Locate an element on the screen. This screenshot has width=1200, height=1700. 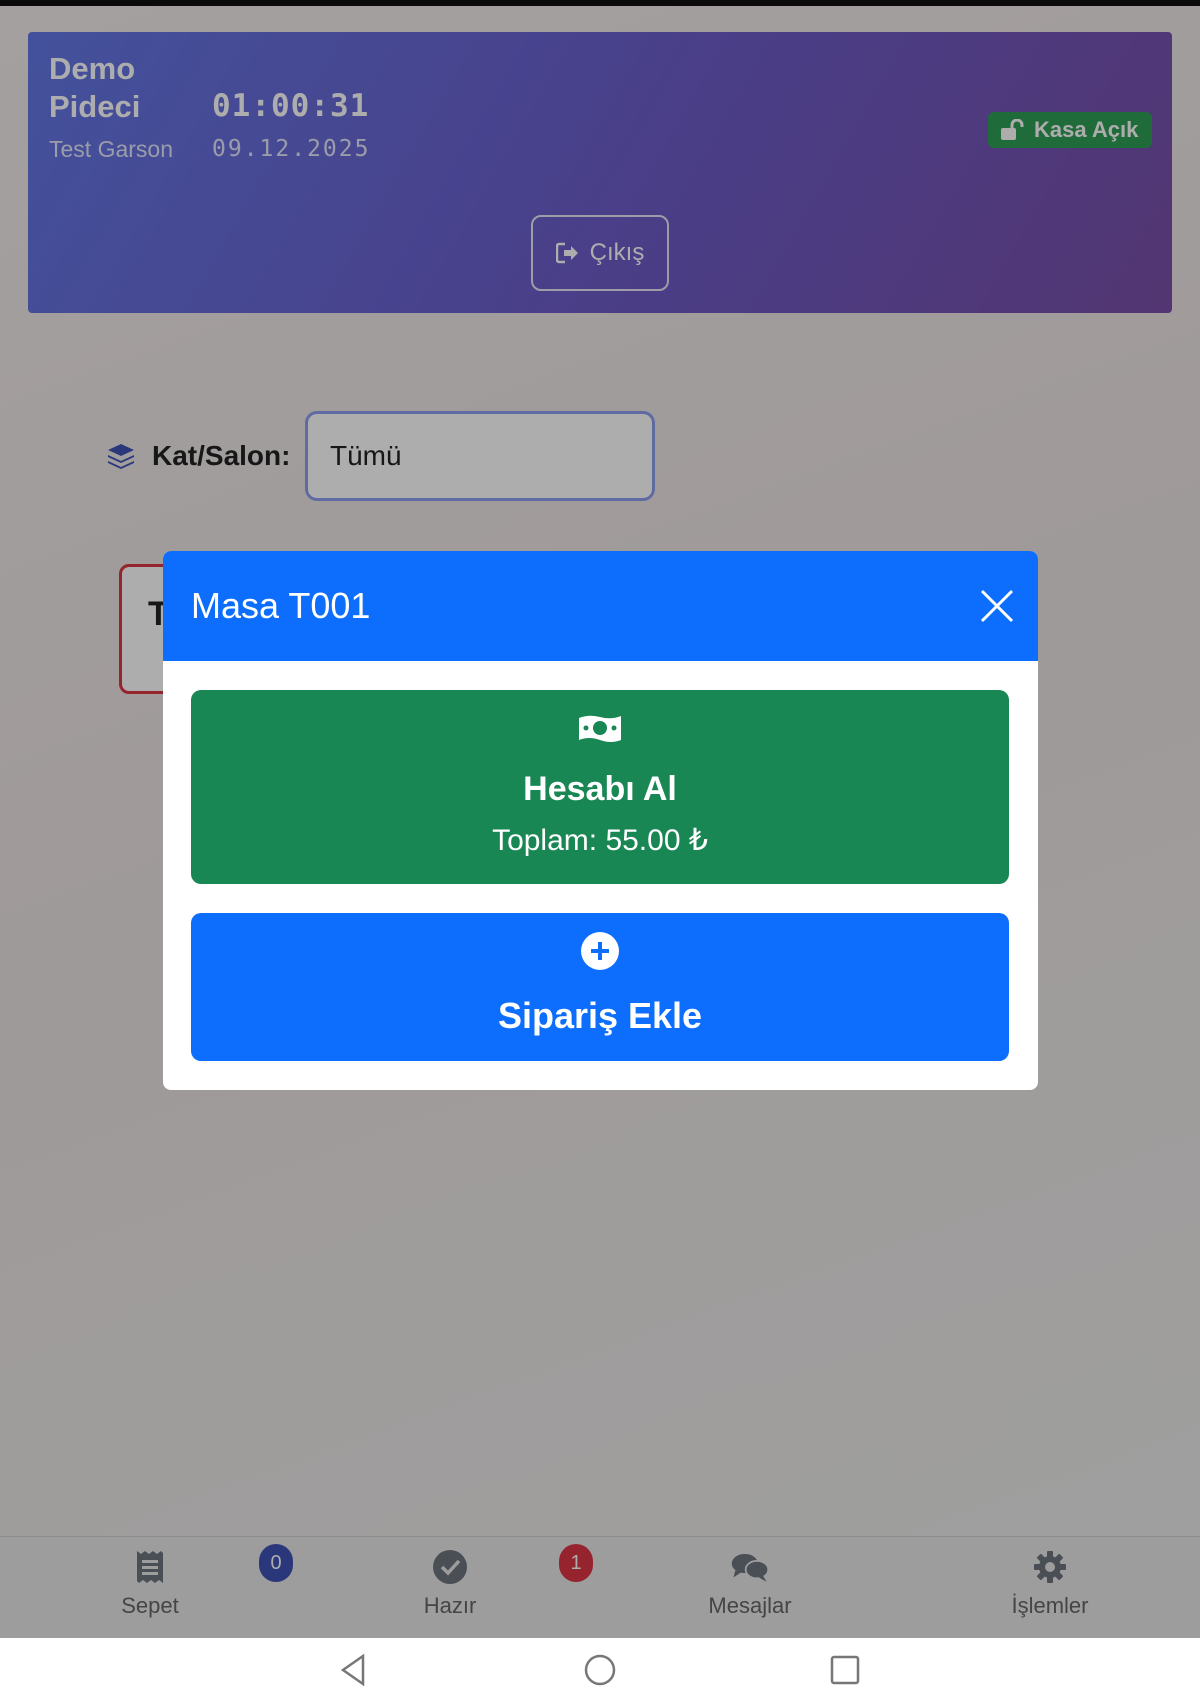
modal-header: Masa T001 is located at coordinates (600, 606).